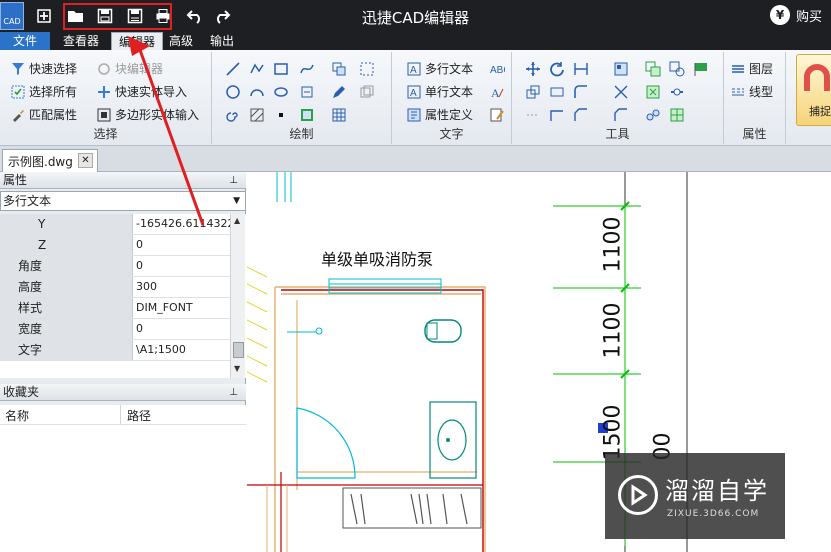  Describe the element at coordinates (581, 115) in the screenshot. I see `chamfer-icon` at that location.